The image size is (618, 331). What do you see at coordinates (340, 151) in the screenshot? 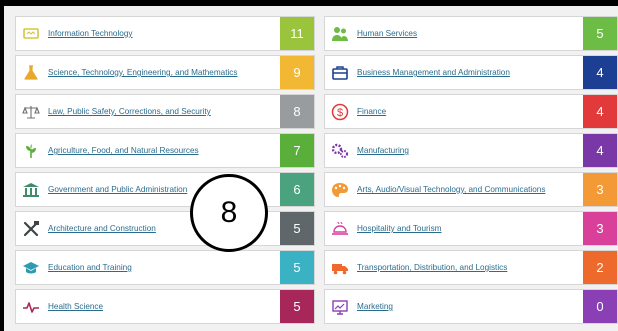
I see `gears-icon` at bounding box center [340, 151].